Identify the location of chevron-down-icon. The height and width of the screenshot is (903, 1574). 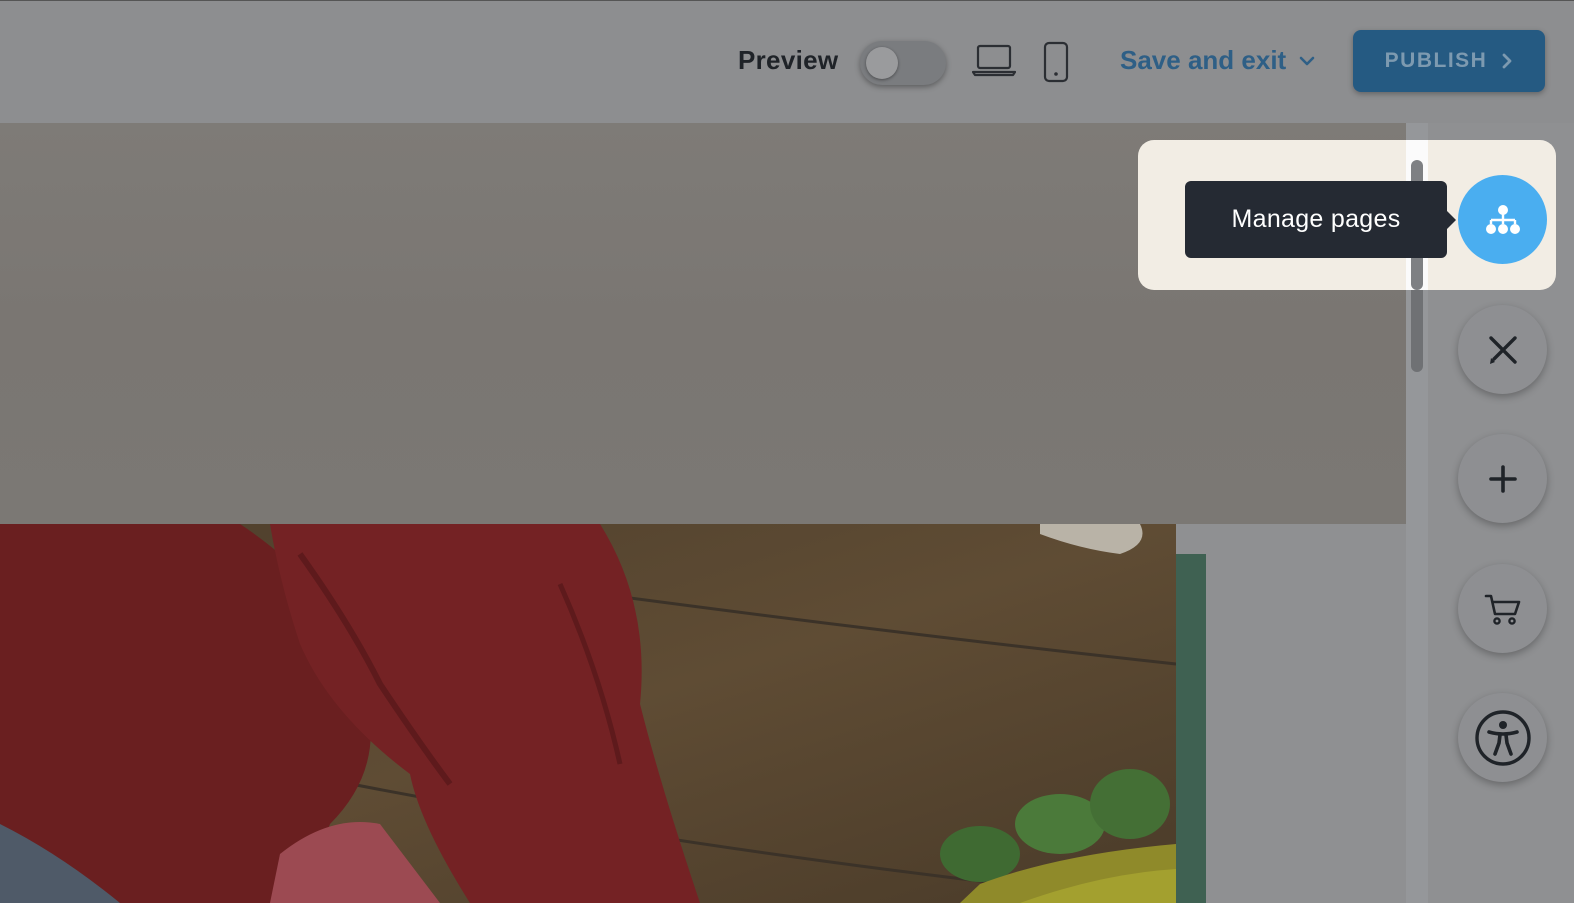
(1307, 60).